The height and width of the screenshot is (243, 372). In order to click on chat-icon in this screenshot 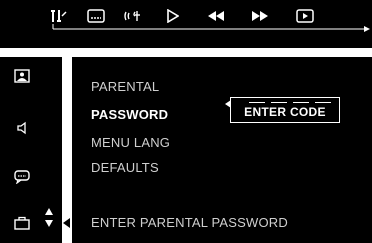, I will do `click(22, 177)`.